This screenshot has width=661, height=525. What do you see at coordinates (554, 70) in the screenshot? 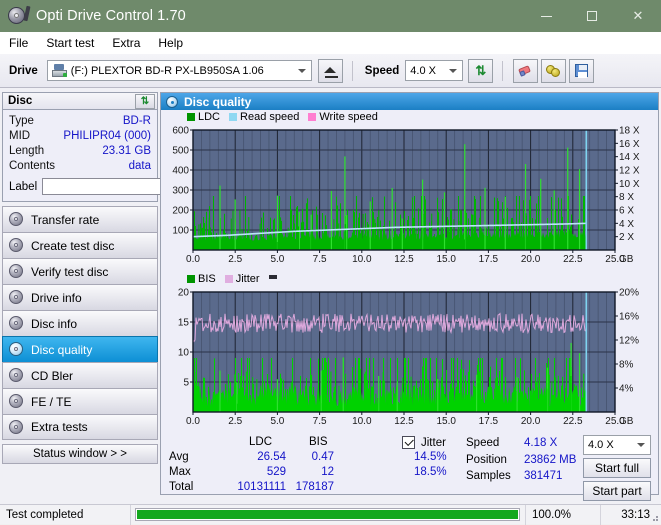
I see `bitsetting-button` at bounding box center [554, 70].